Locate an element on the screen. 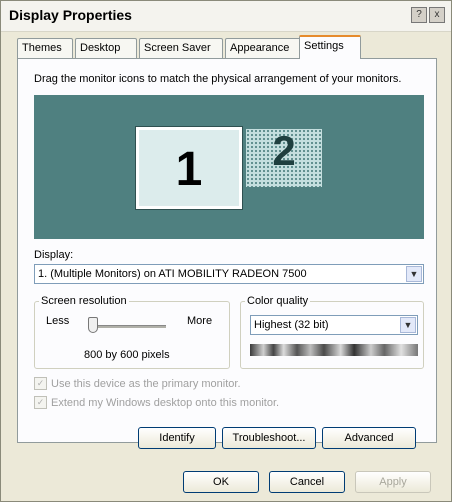 The image size is (452, 502). primary-monitor-label: Use this device as the primary monitor. is located at coordinates (146, 383).